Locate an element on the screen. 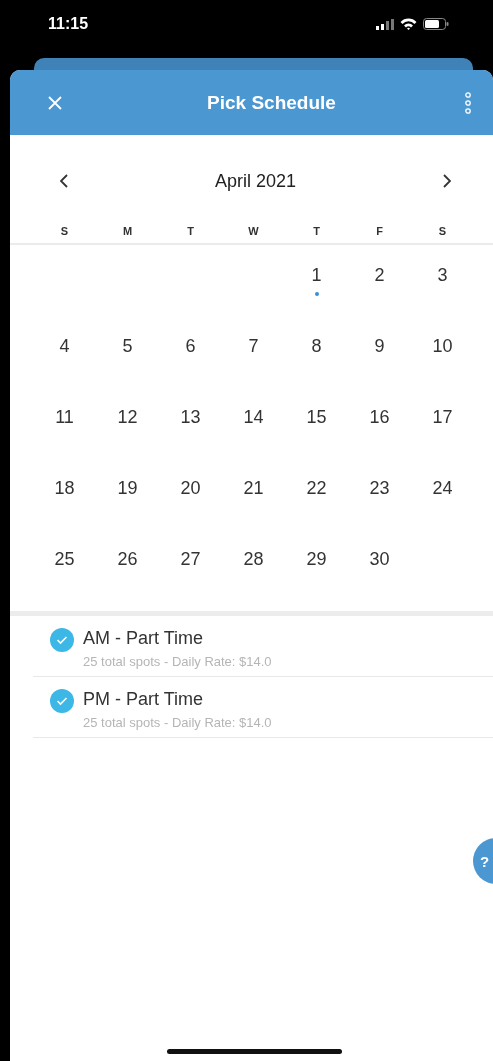 The image size is (493, 1061). schedule-title: PM - Part Time is located at coordinates (143, 699).